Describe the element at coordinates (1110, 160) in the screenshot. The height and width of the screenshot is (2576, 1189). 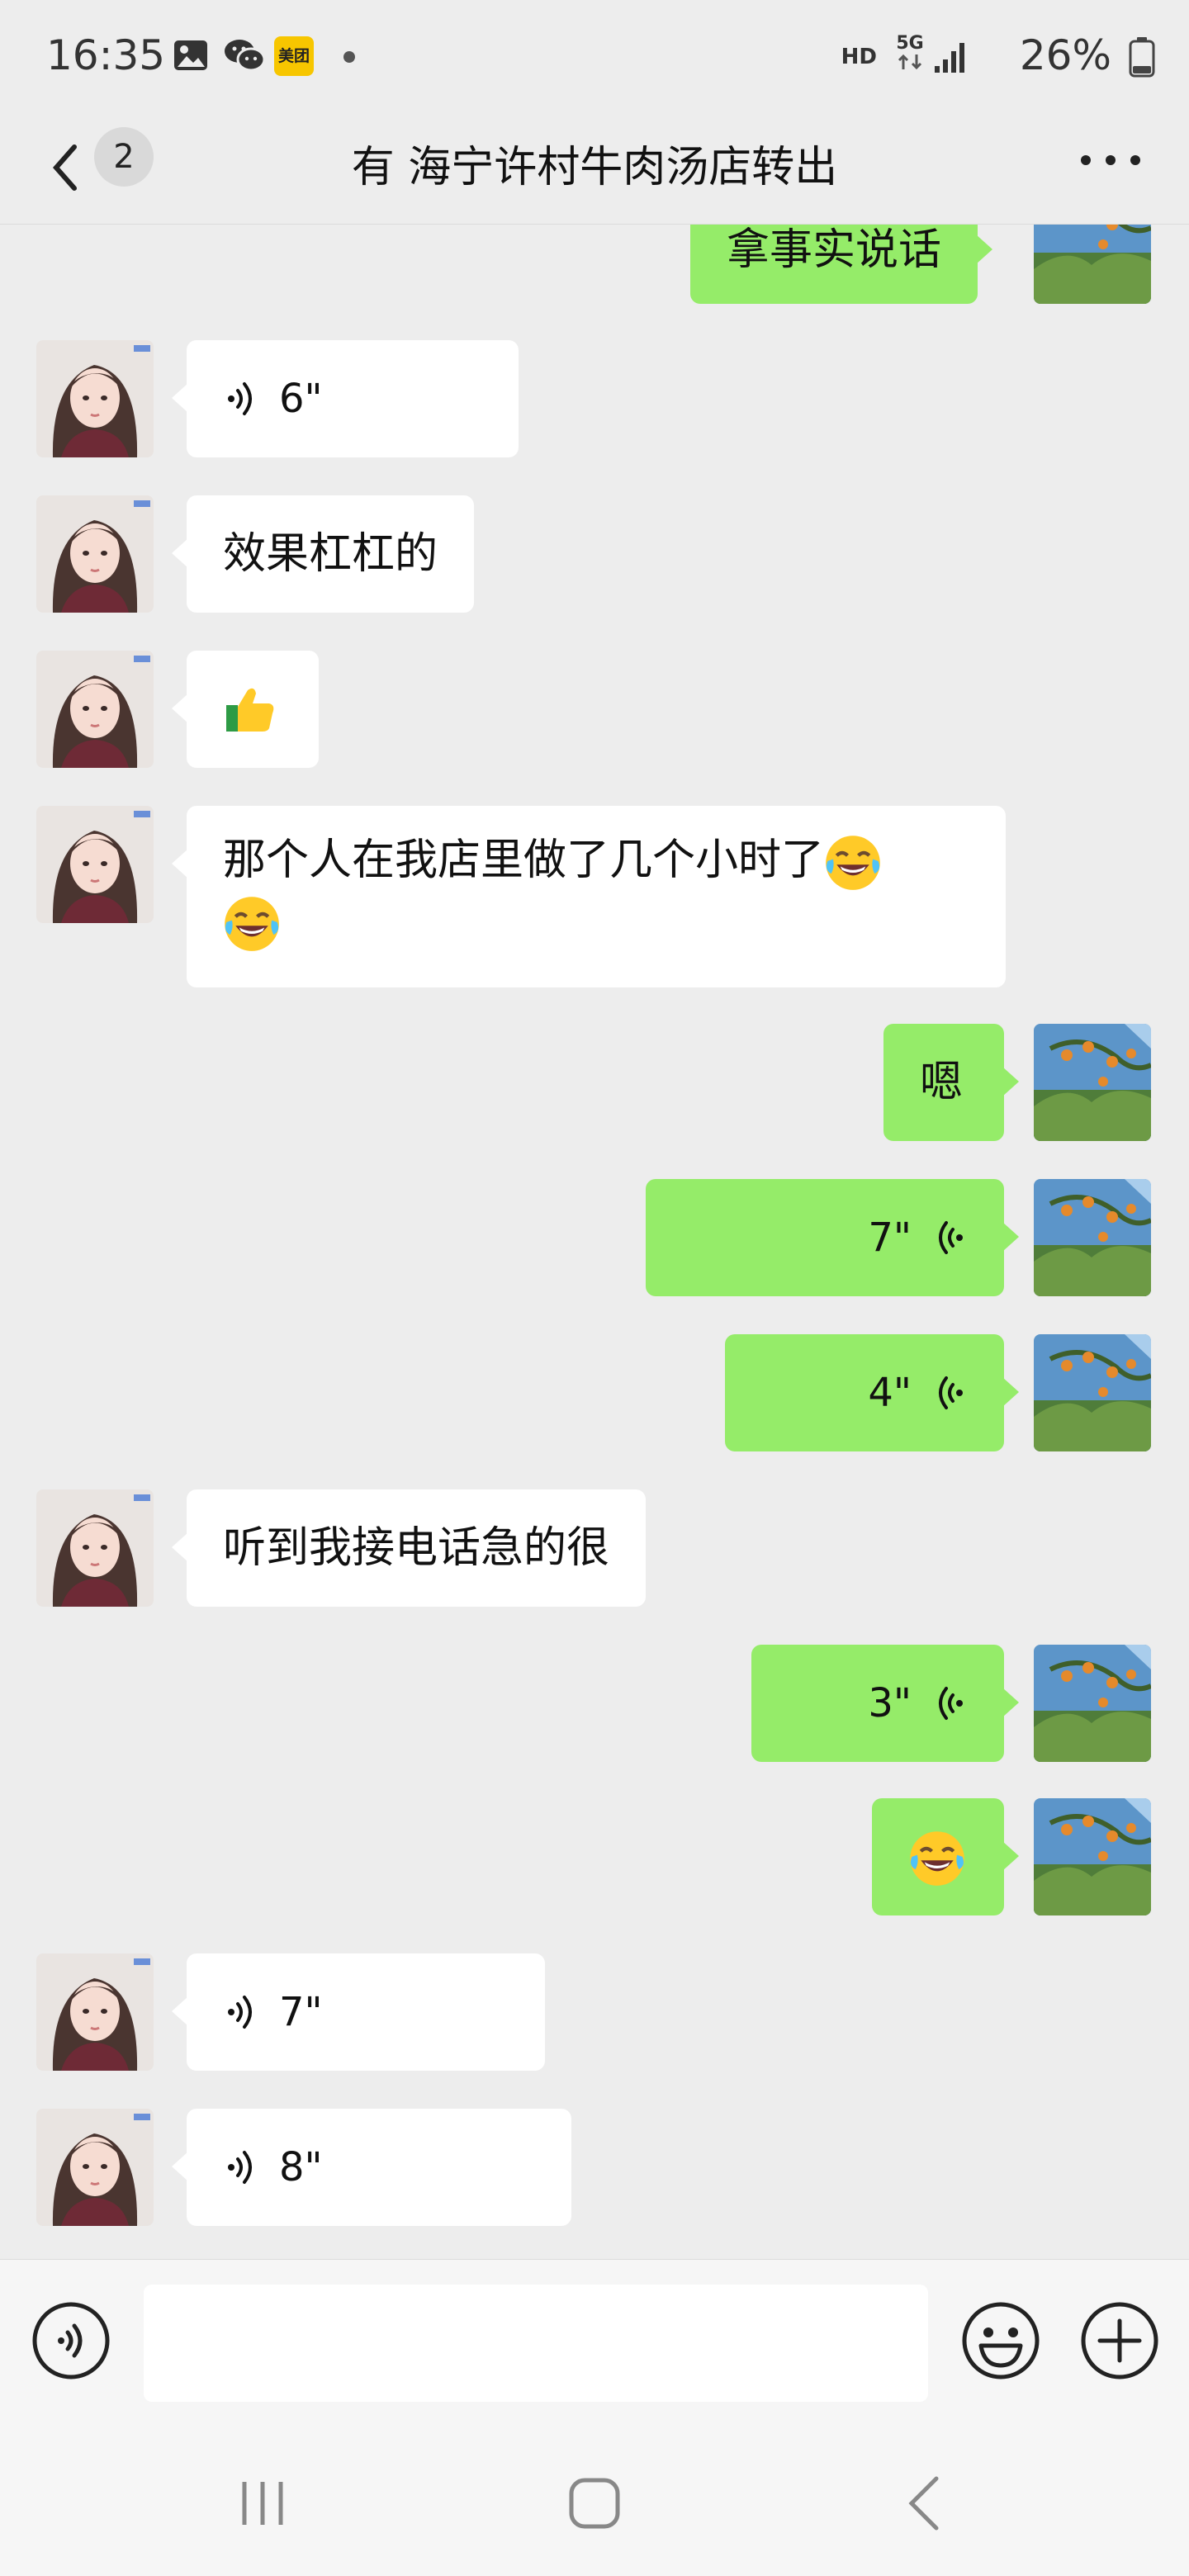
I see `more-options-icon` at that location.